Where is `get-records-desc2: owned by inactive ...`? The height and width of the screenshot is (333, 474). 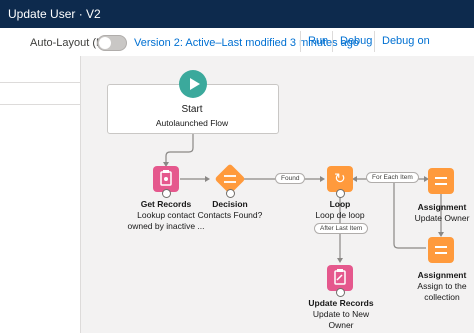 get-records-desc2: owned by inactive ... is located at coordinates (166, 226).